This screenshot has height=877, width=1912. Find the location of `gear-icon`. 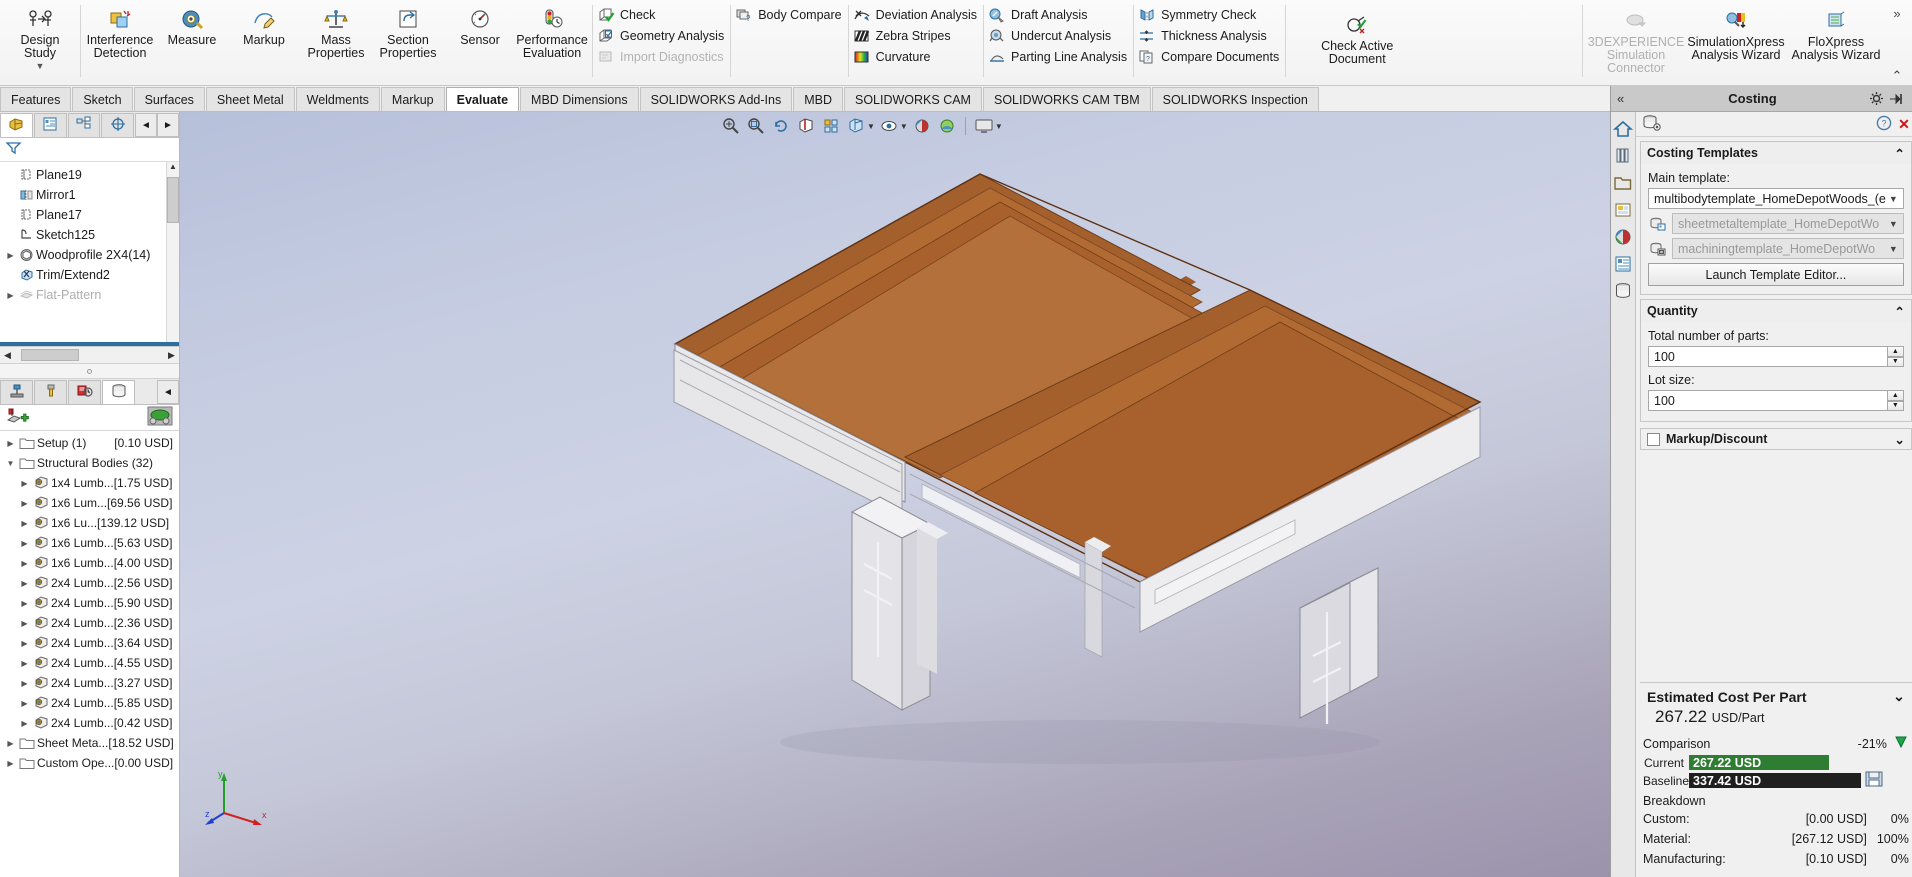

gear-icon is located at coordinates (1876, 98).